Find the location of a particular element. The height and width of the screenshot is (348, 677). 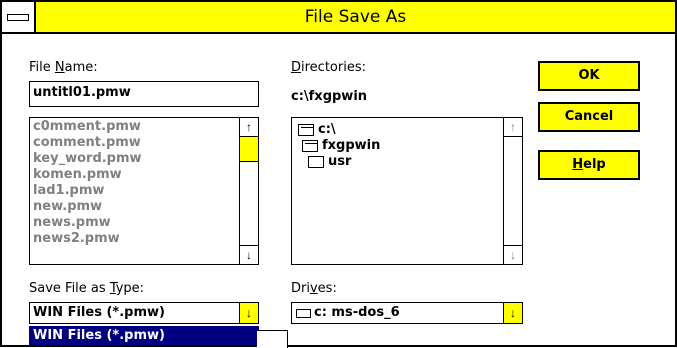

dropdown-list-edge is located at coordinates (272, 339).